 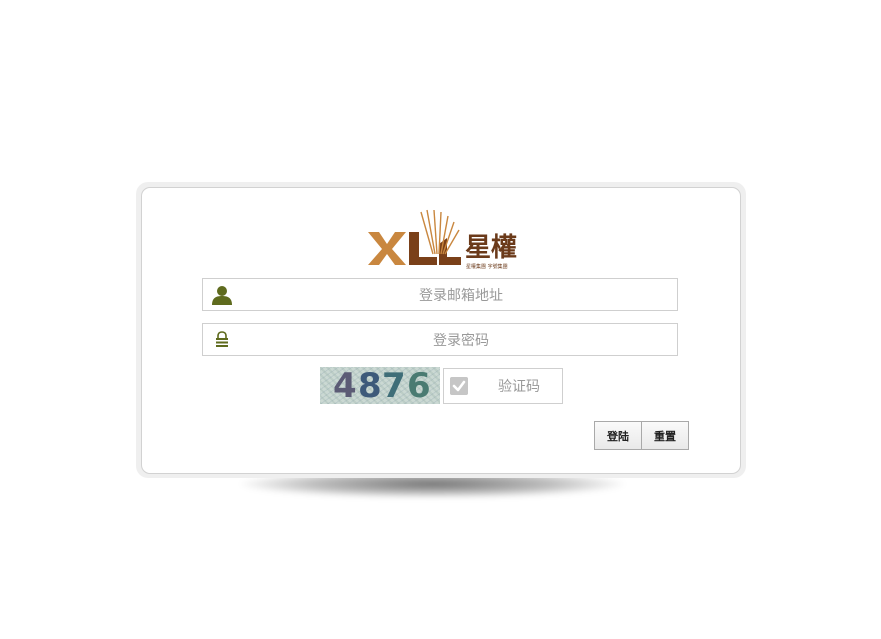 What do you see at coordinates (394, 385) in the screenshot?
I see `captcha-char: 7` at bounding box center [394, 385].